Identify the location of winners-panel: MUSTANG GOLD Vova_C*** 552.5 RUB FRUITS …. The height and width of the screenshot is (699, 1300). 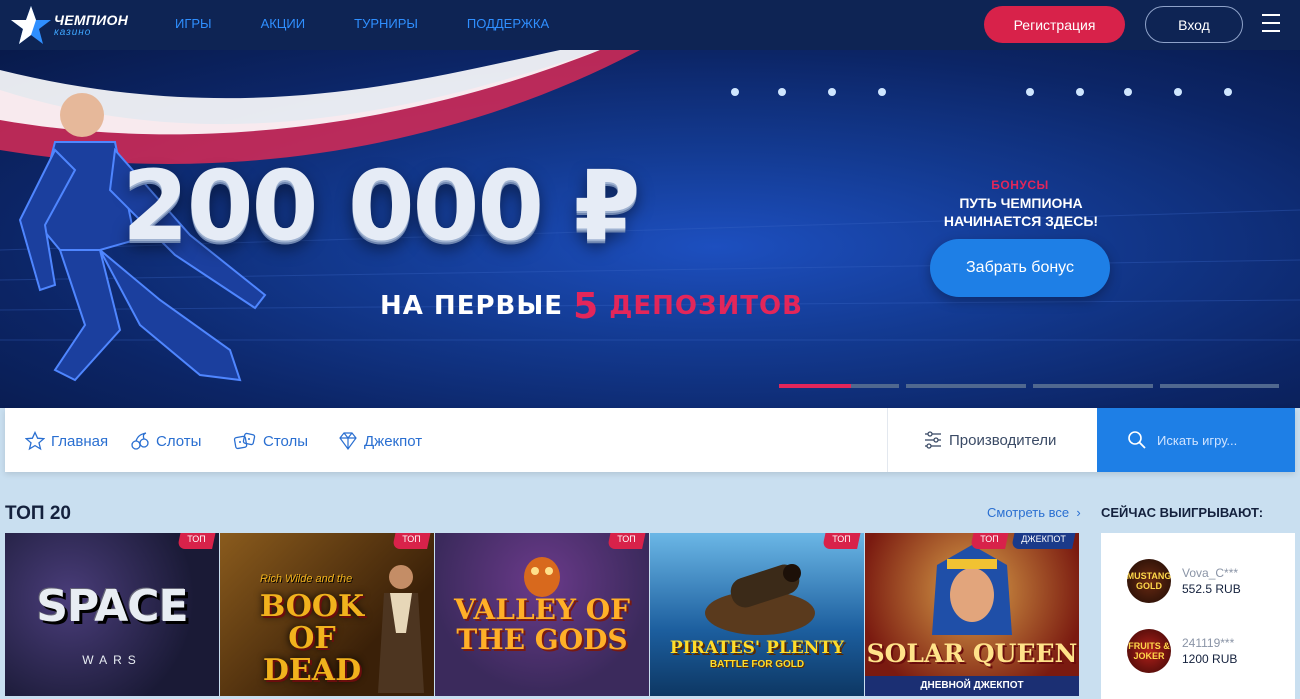
(1198, 616).